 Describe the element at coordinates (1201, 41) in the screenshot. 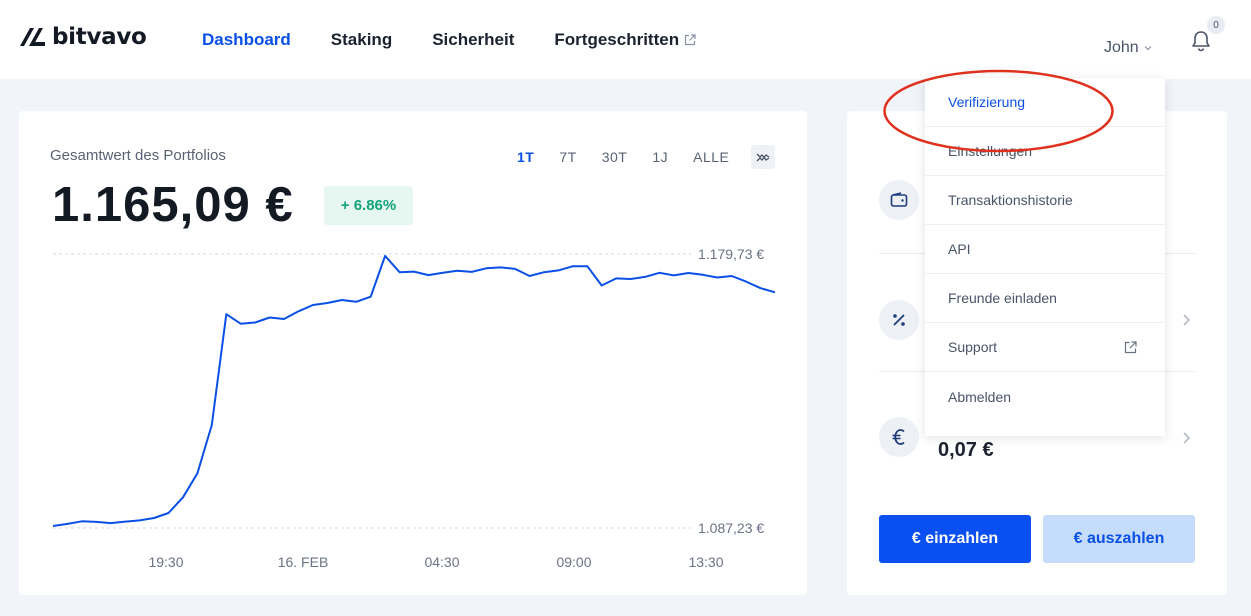

I see `bell-icon` at that location.